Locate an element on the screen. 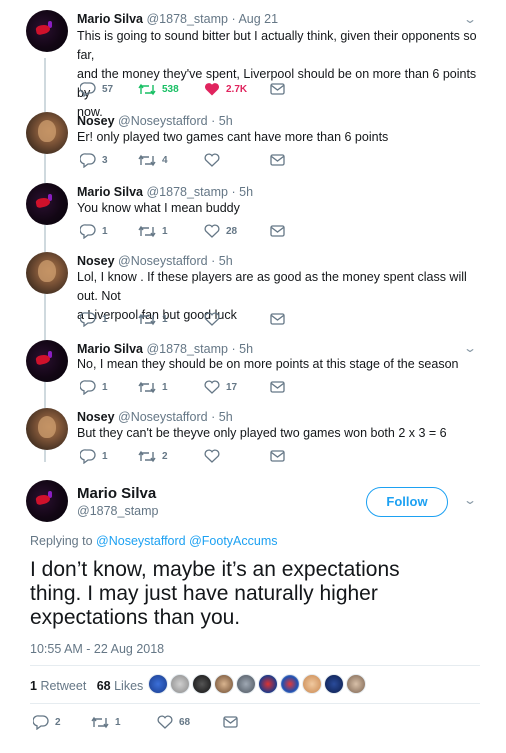 The width and height of the screenshot is (506, 753). follow-button: Follow is located at coordinates (407, 502).